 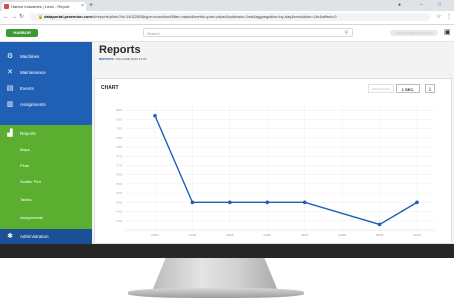 What do you see at coordinates (34, 236) in the screenshot?
I see `sidebar-item-label: Administration` at bounding box center [34, 236].